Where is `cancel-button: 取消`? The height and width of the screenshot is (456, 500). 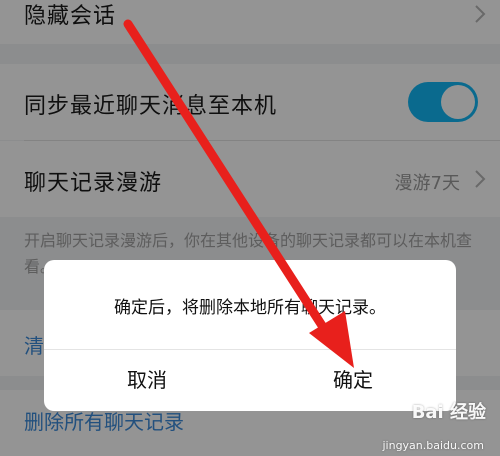 cancel-button: 取消 is located at coordinates (147, 380).